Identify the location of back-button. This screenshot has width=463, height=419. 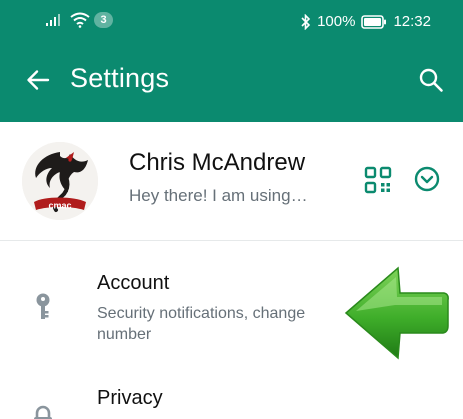
(38, 80).